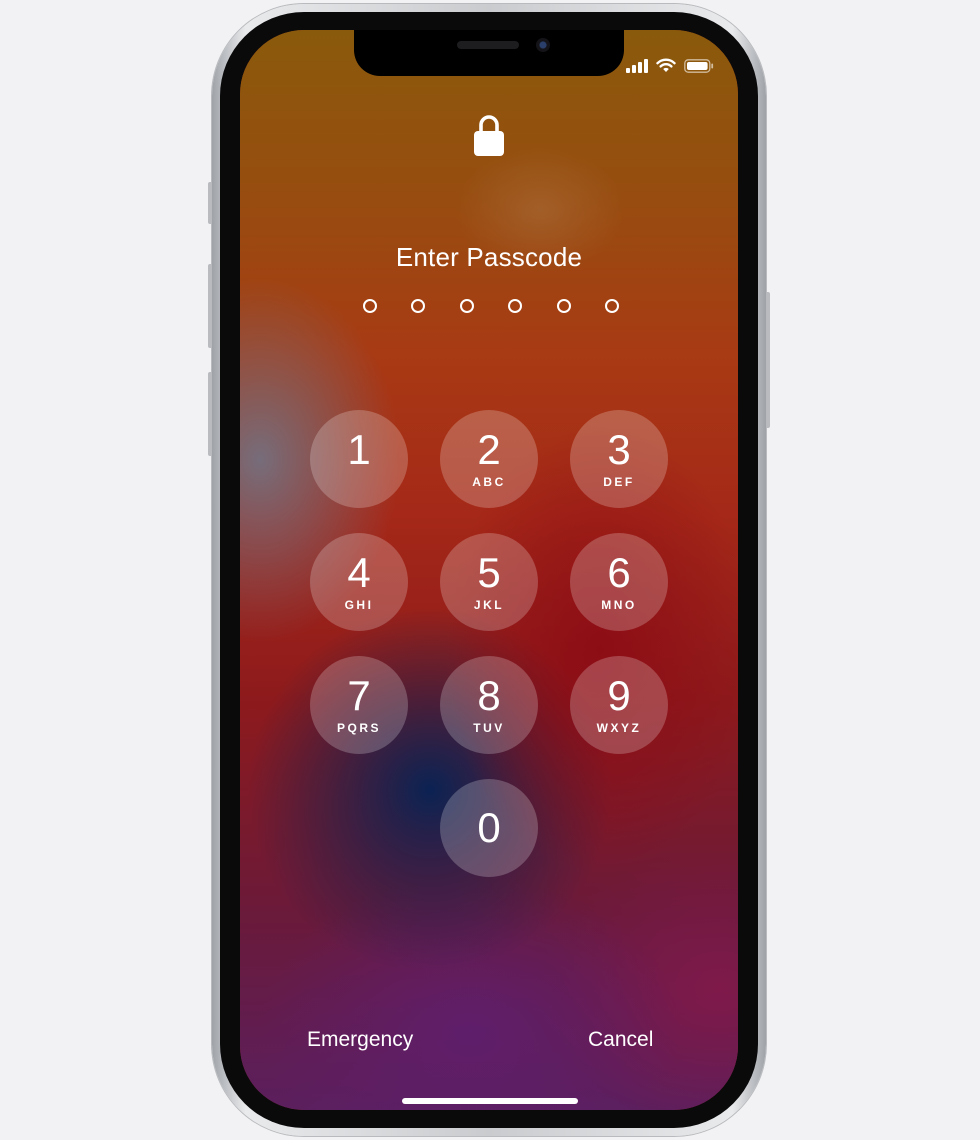 The width and height of the screenshot is (980, 1140). I want to click on status-bar, so click(670, 65).